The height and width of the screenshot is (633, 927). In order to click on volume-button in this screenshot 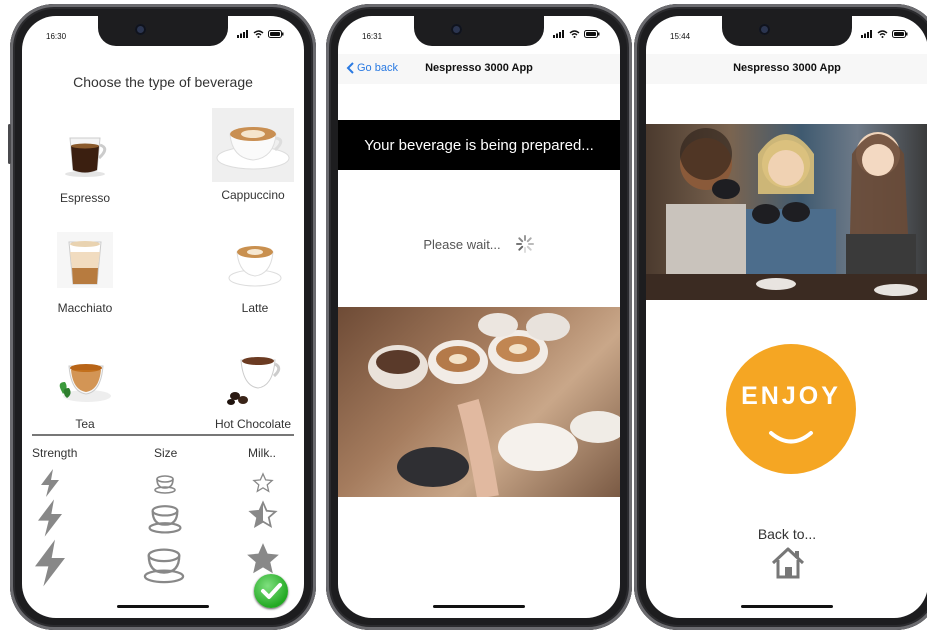, I will do `click(9, 144)`.